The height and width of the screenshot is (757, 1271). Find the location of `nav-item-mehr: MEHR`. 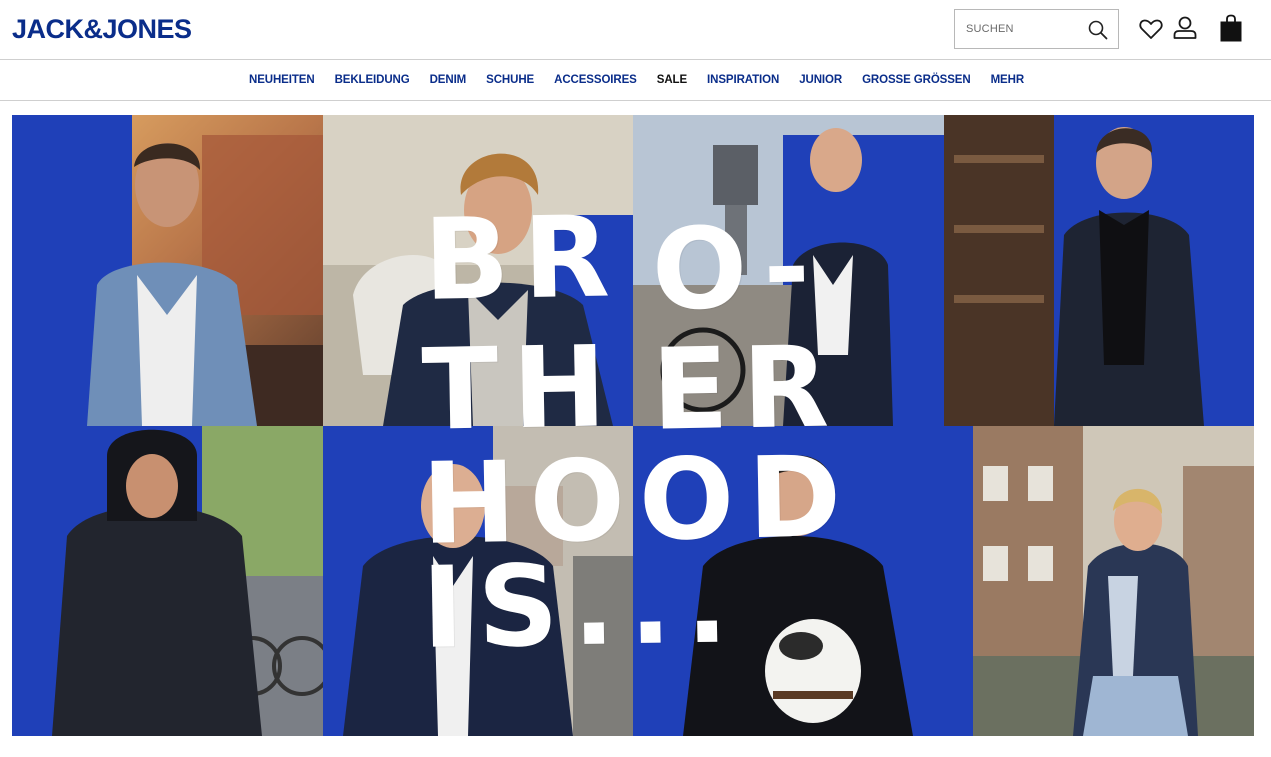

nav-item-mehr: MEHR is located at coordinates (1008, 80).